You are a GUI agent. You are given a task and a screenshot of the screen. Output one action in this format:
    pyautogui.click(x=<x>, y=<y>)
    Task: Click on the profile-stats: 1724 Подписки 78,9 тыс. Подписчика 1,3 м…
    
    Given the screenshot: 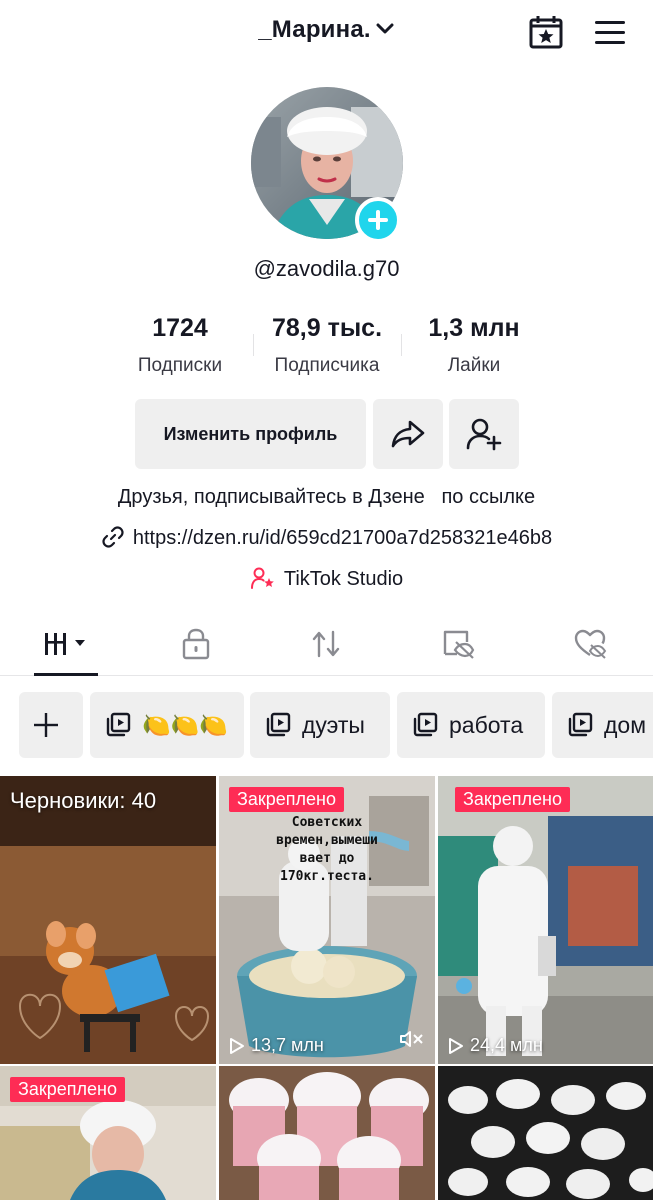 What is the action you would take?
    pyautogui.click(x=326, y=347)
    